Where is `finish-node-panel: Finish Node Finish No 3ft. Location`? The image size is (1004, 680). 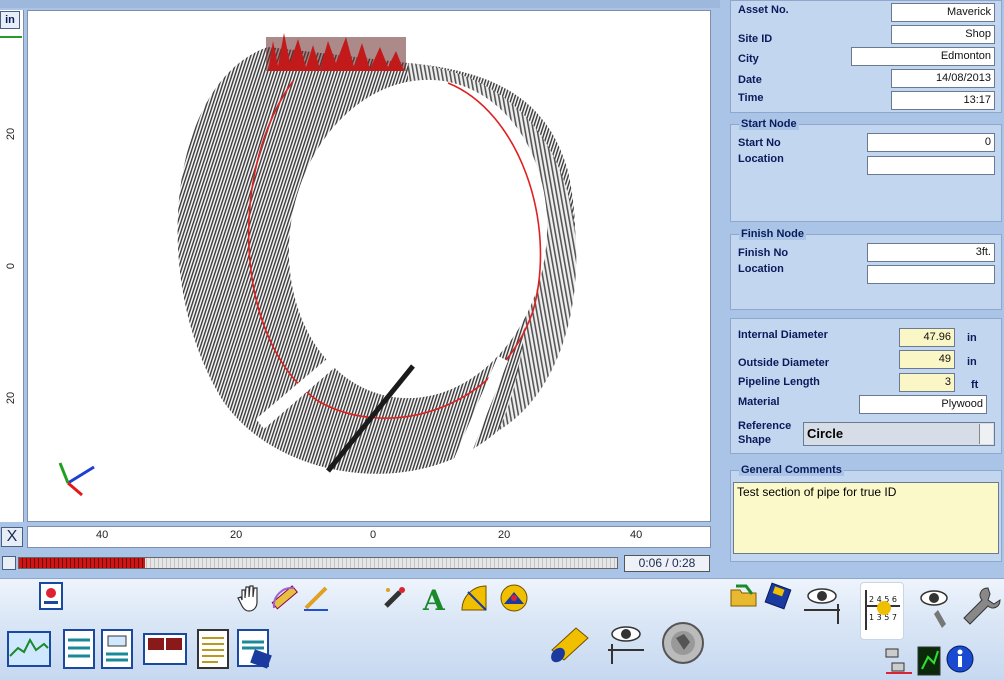
finish-node-panel: Finish Node Finish No 3ft. Location is located at coordinates (866, 269).